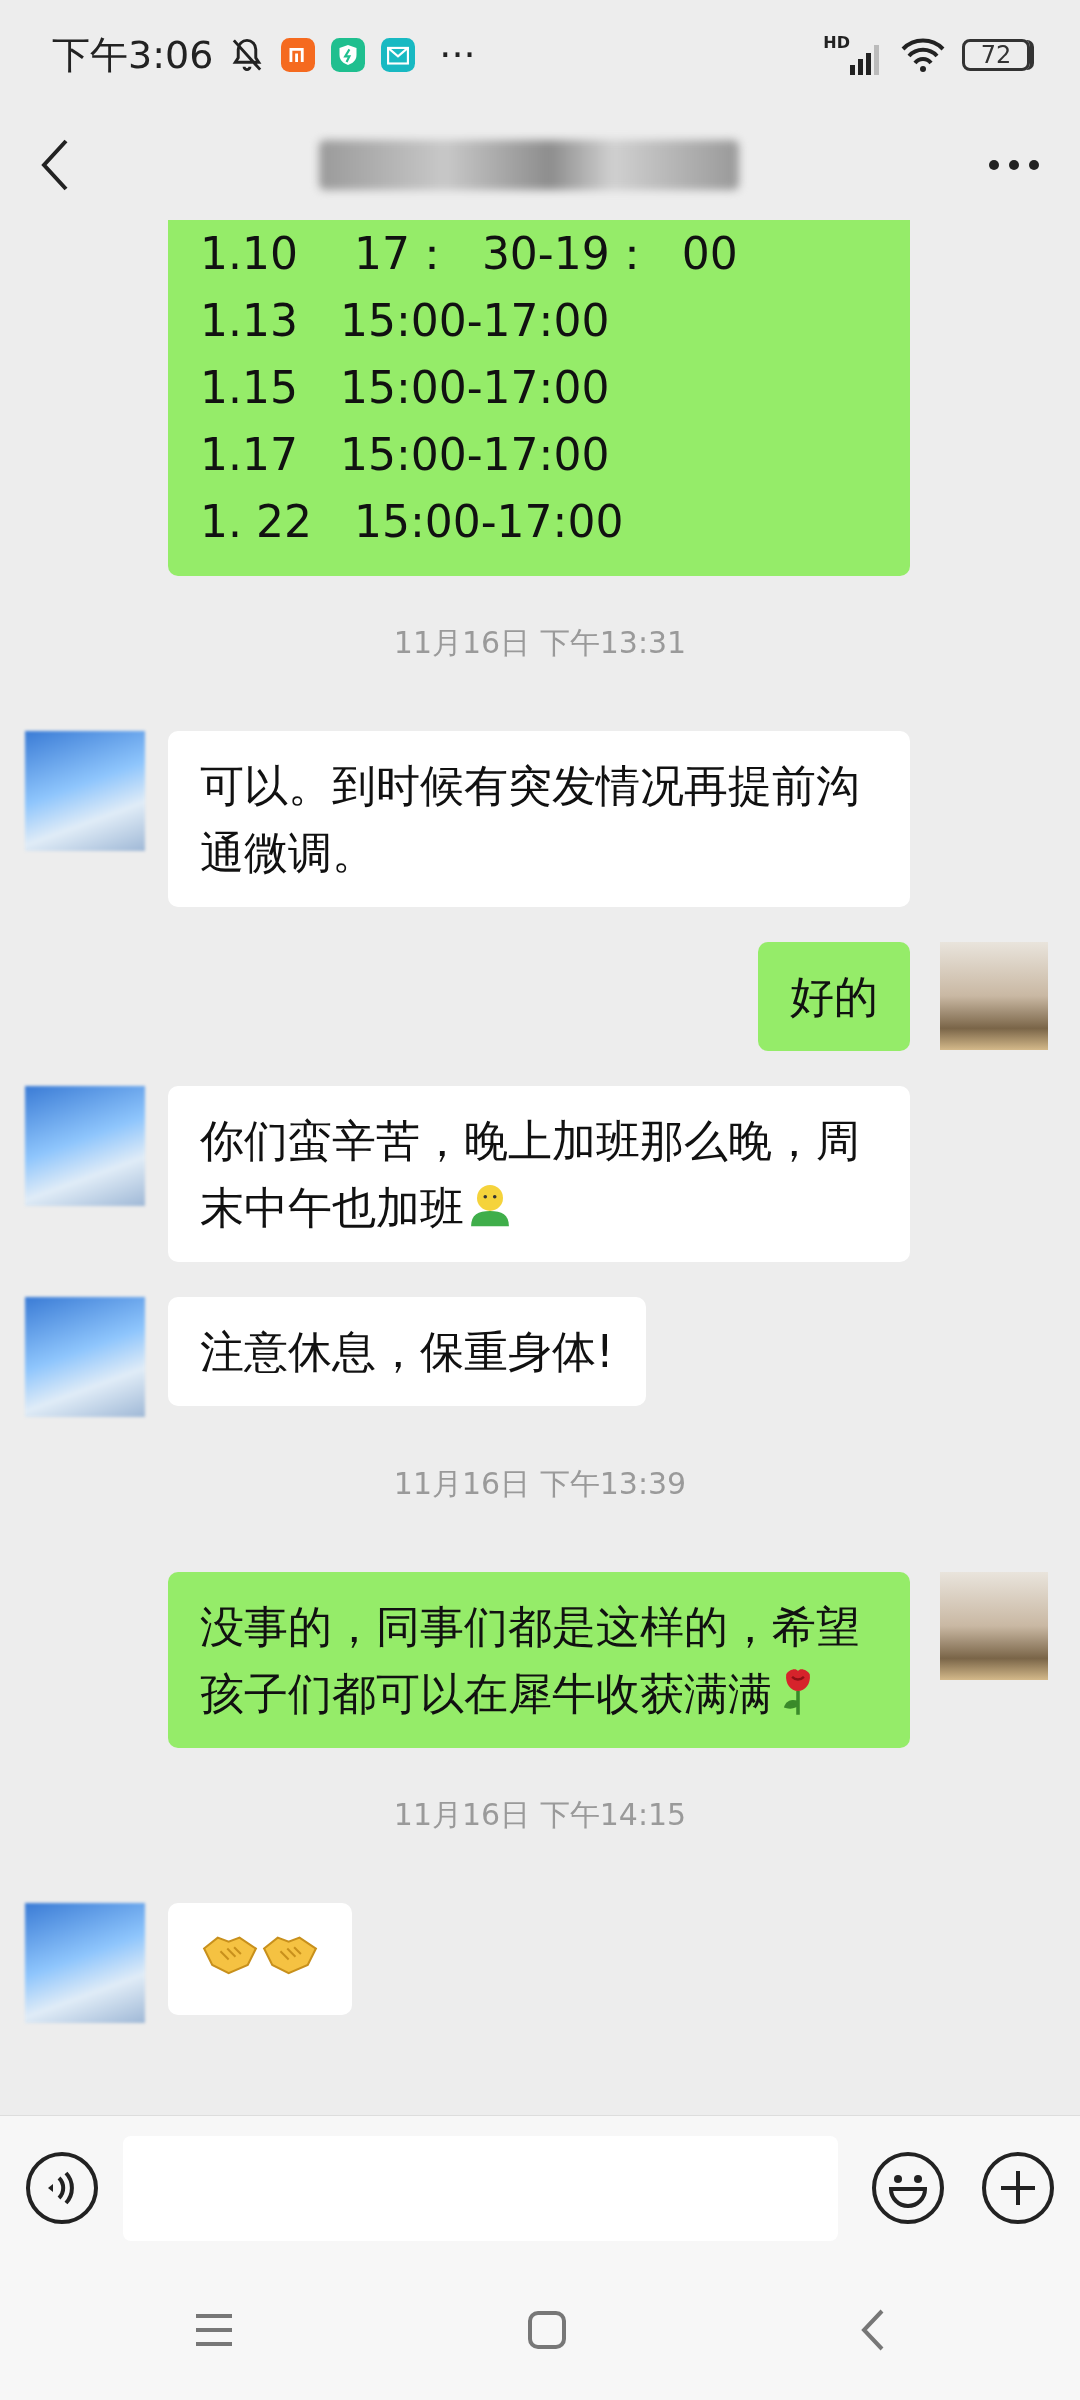 The width and height of the screenshot is (1080, 2400). Describe the element at coordinates (923, 55) in the screenshot. I see `wifi-icon` at that location.